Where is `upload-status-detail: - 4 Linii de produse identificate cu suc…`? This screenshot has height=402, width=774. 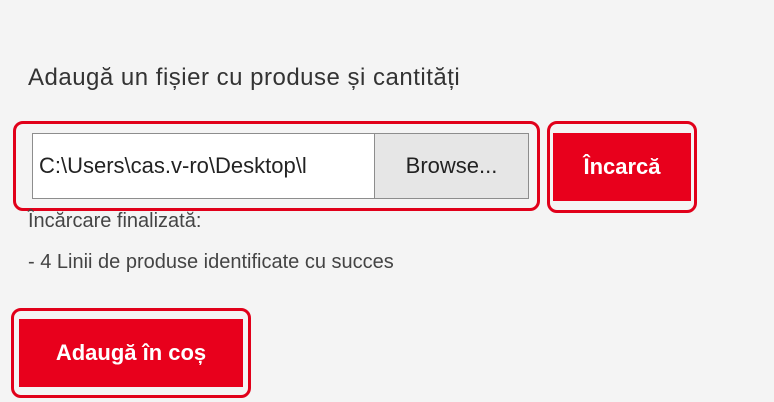
upload-status-detail: - 4 Linii de produse identificate cu suc… is located at coordinates (211, 262).